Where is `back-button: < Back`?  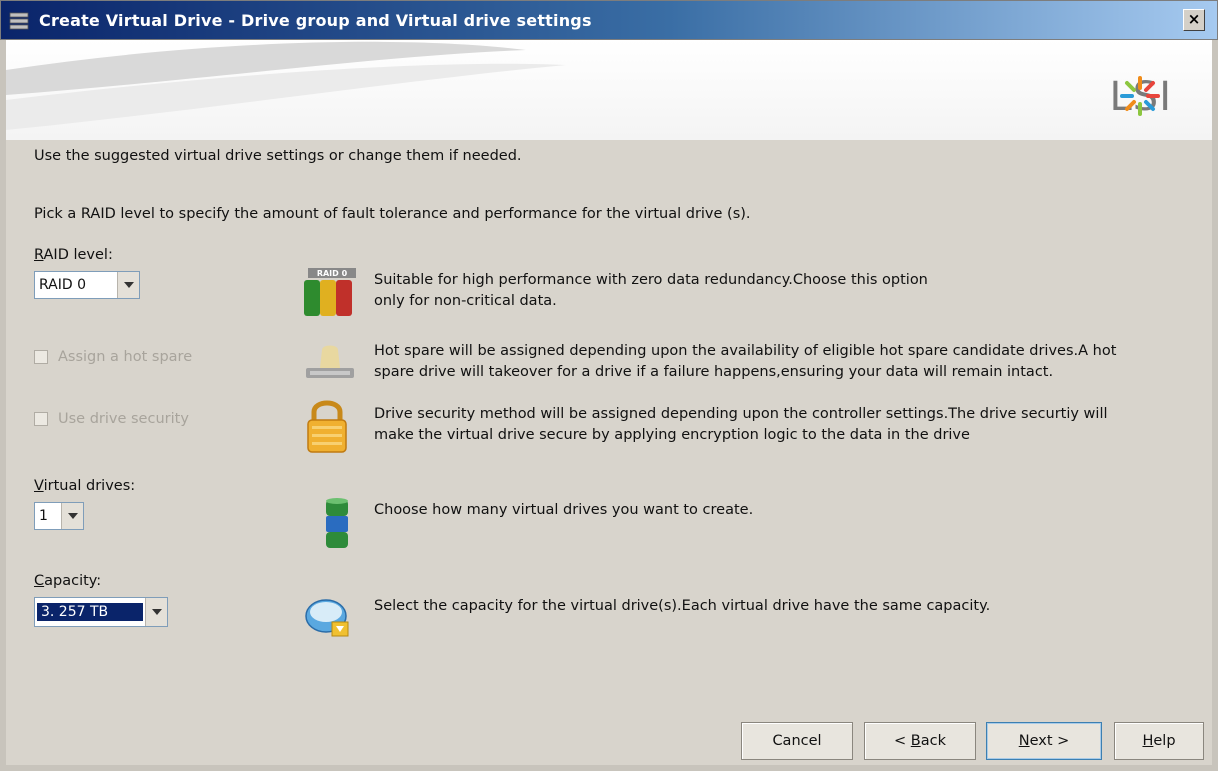
back-button: < Back is located at coordinates (920, 741).